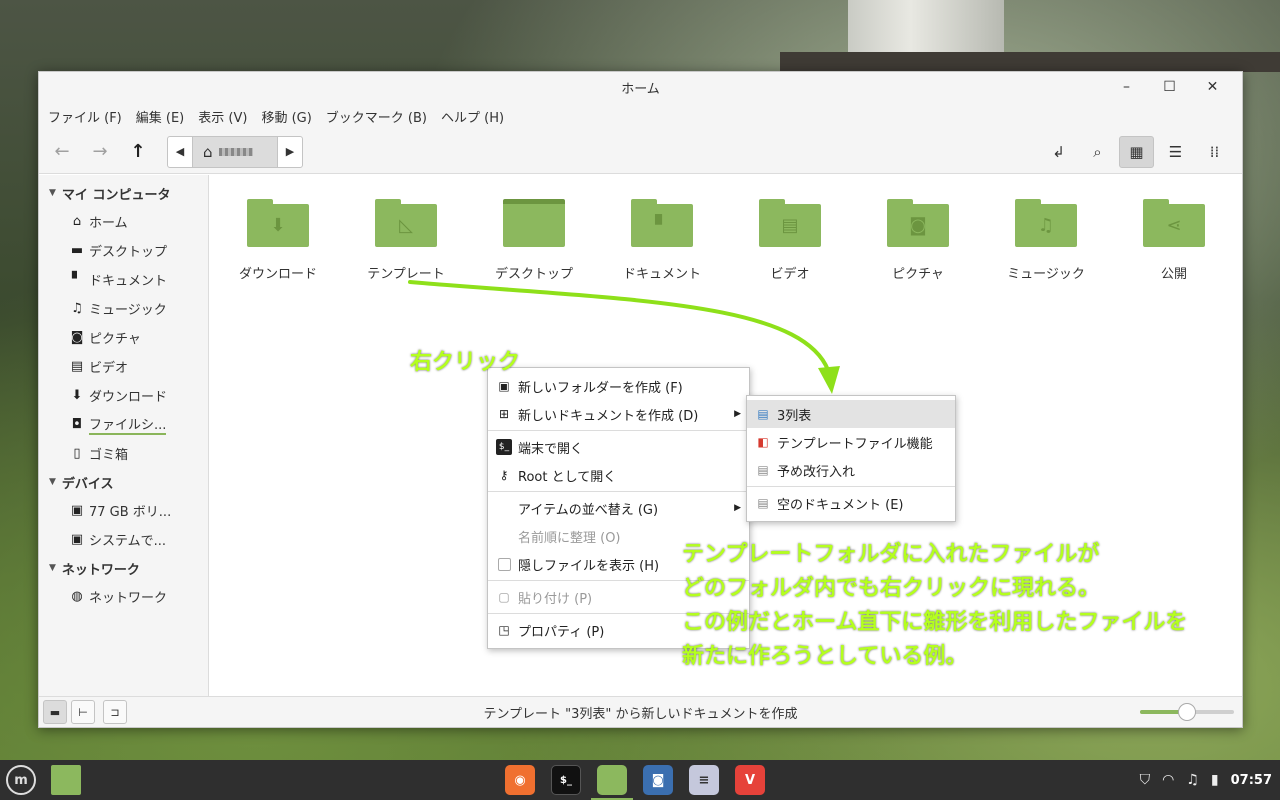 The width and height of the screenshot is (1280, 800). Describe the element at coordinates (612, 782) in the screenshot. I see `file-manager-icon` at that location.